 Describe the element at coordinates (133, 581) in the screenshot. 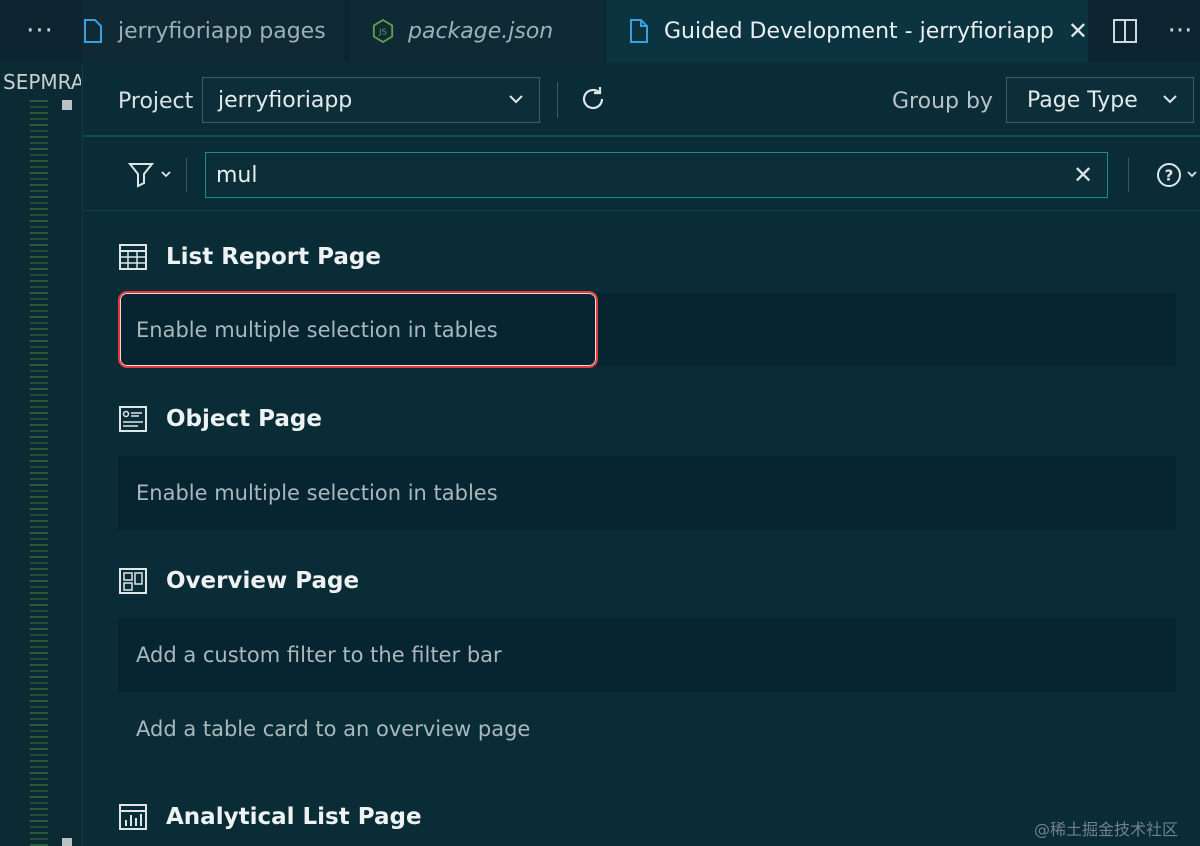

I see `overview-page-icon` at that location.